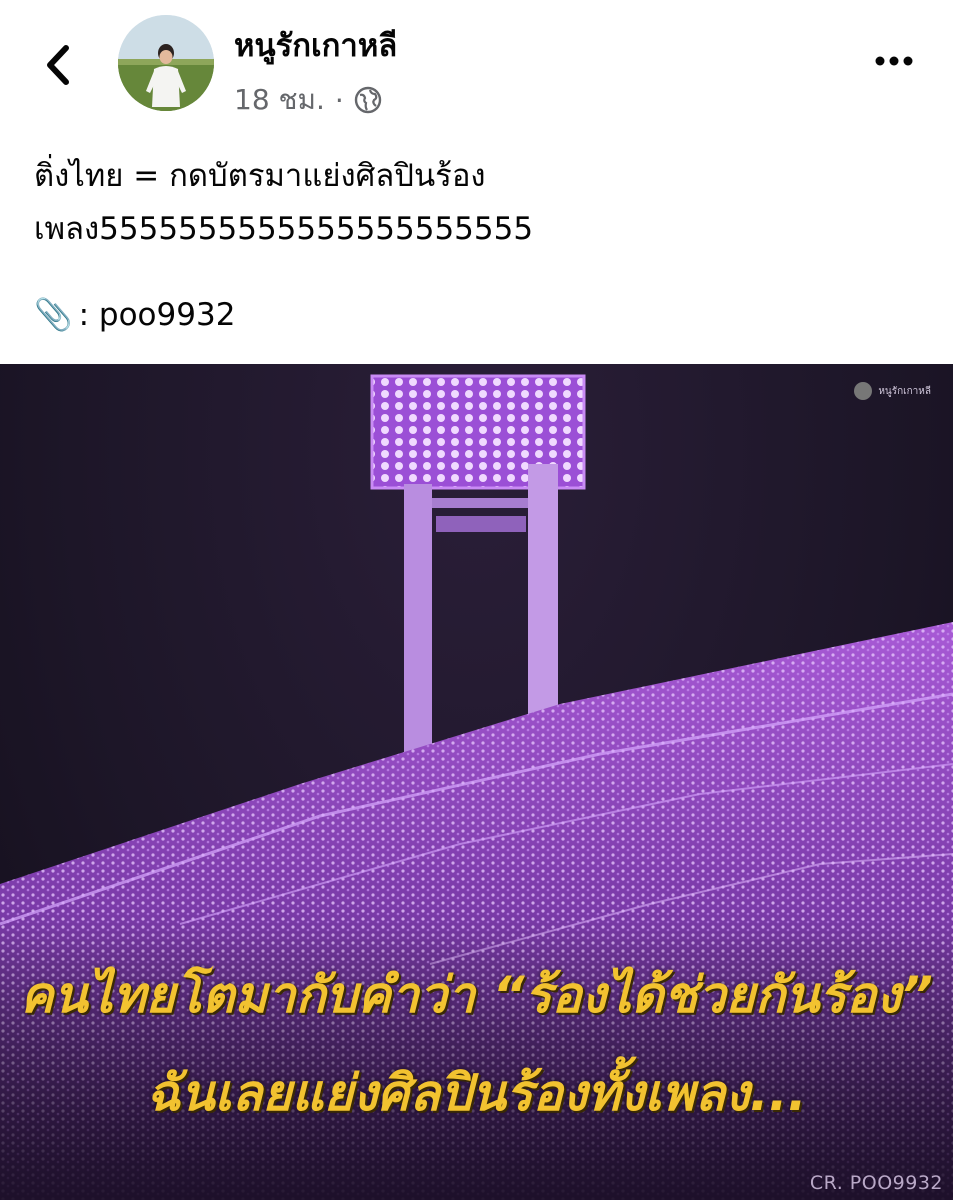 The height and width of the screenshot is (1200, 953). I want to click on post-text-line1: ติ่งไทย = กดบัตรมาแย่งศิลปินร้อง, so click(260, 176).